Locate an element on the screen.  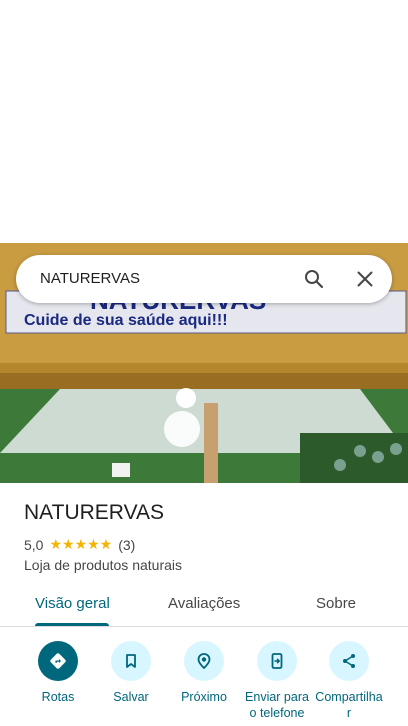
search-input: NATURERVAS is located at coordinates (90, 279).